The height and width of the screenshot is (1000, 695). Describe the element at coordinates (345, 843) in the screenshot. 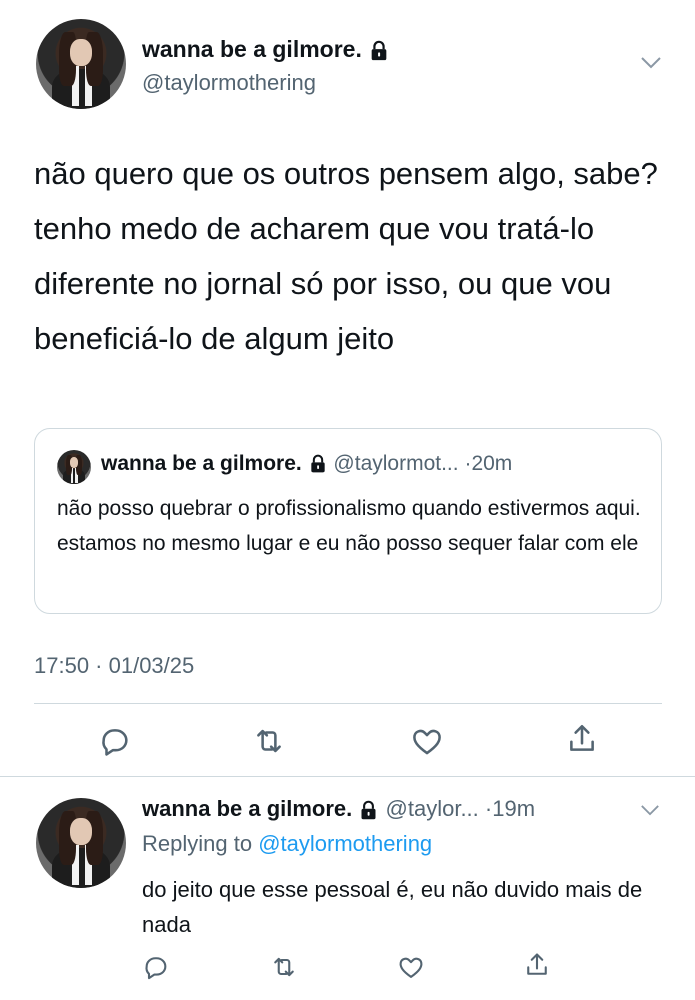

I see `replying-to-link: @taylormothering` at that location.